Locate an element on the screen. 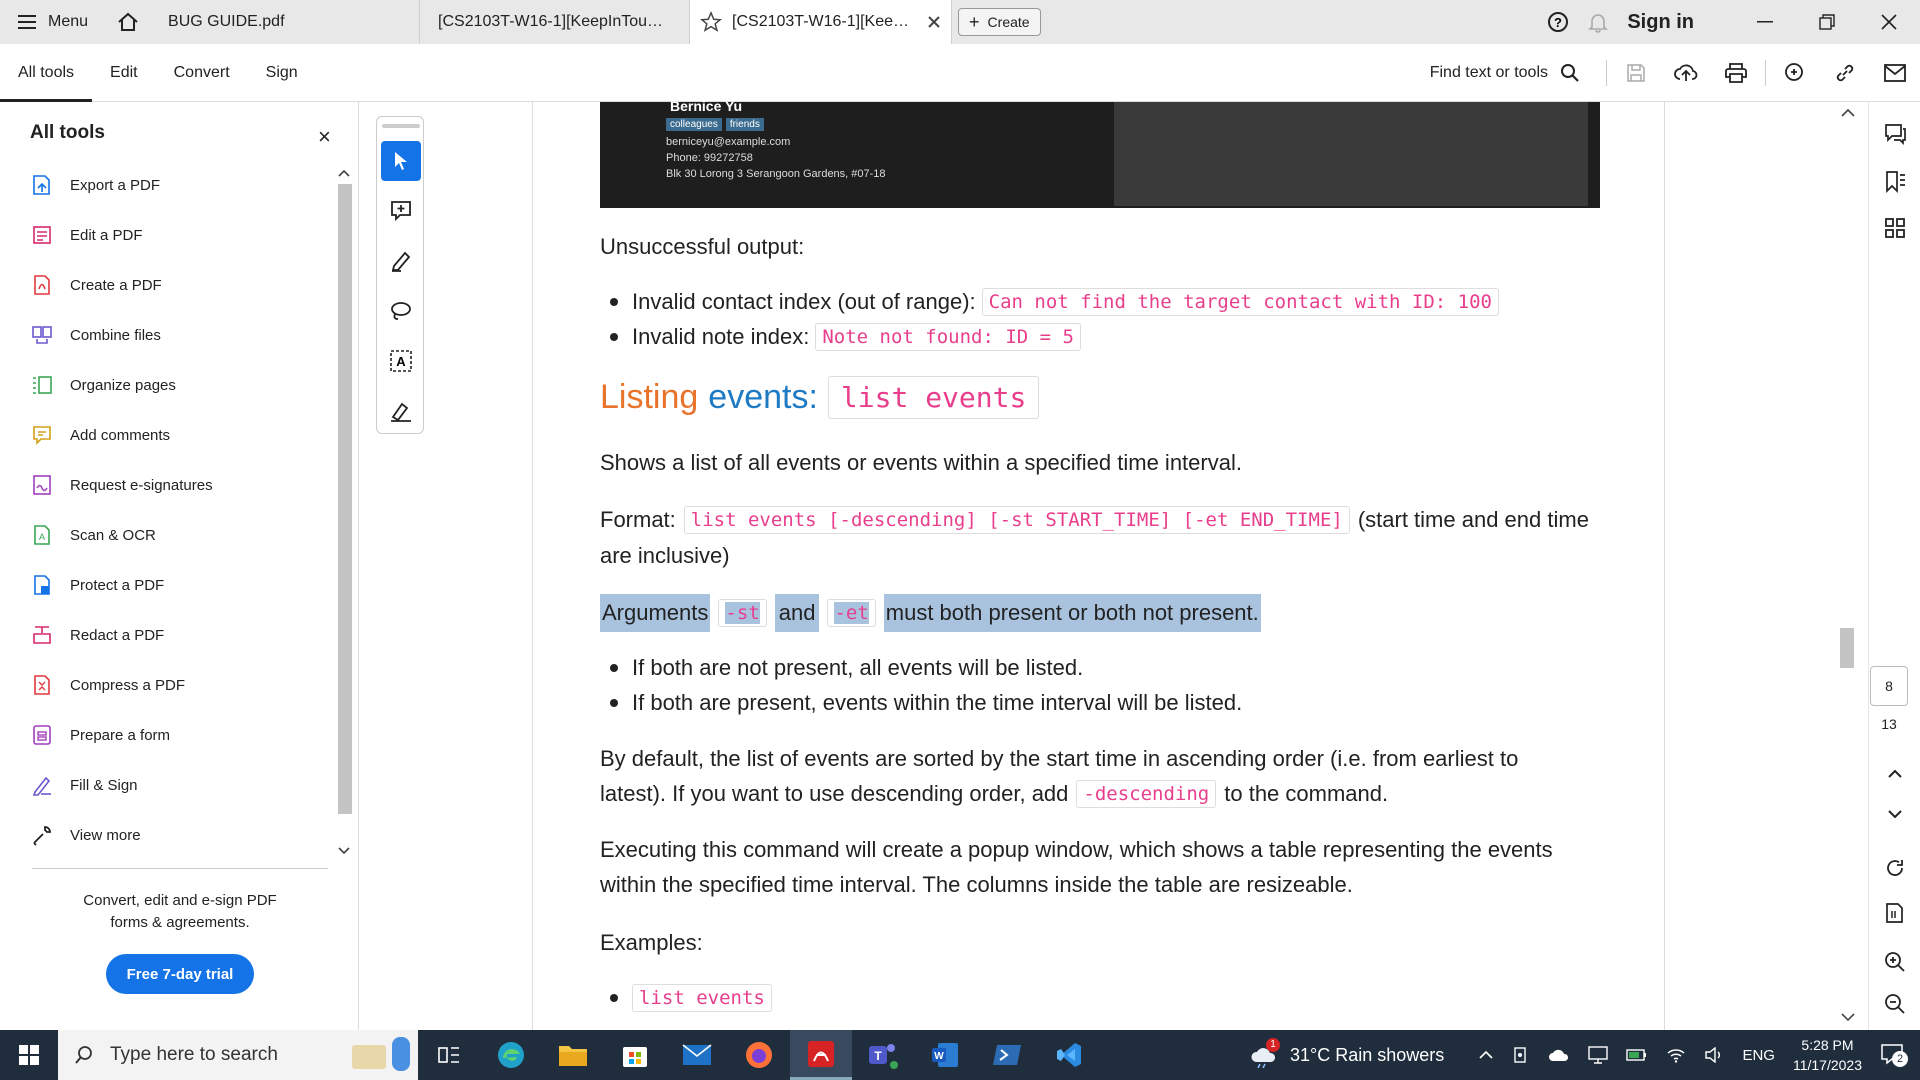  tool-compress-pdf: Compress a PDF is located at coordinates (180, 685).